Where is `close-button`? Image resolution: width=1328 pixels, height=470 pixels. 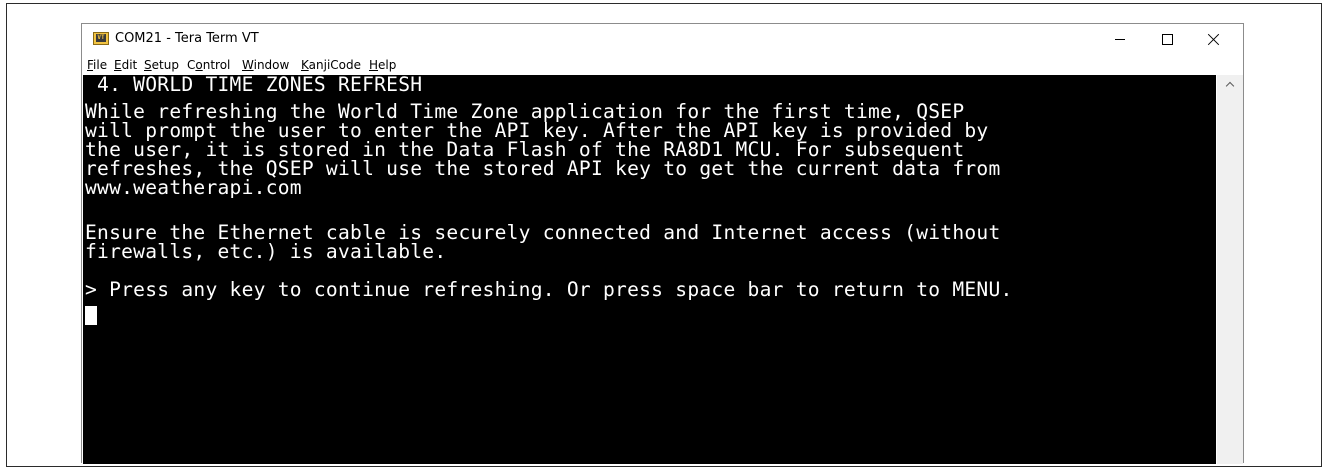 close-button is located at coordinates (1214, 39).